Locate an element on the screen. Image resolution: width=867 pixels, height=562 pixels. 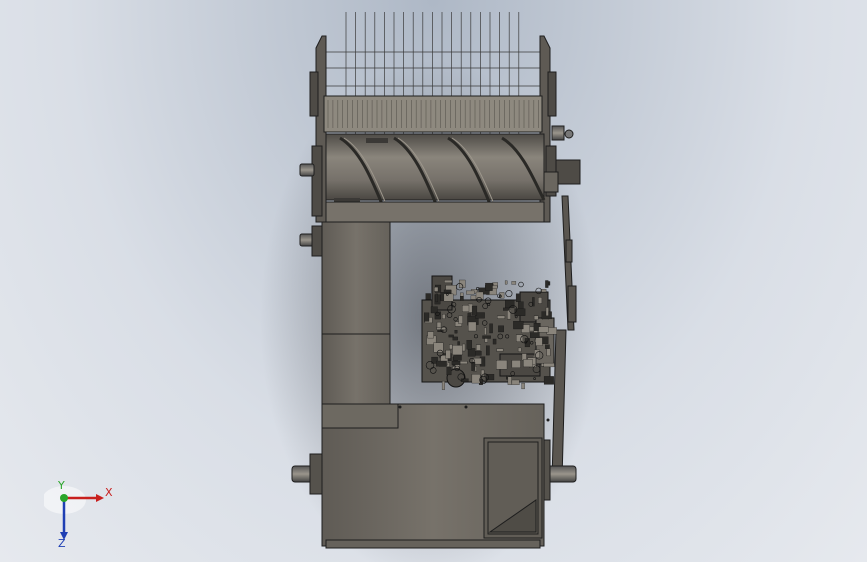
left-shaft-upper is located at coordinates (307, 170).